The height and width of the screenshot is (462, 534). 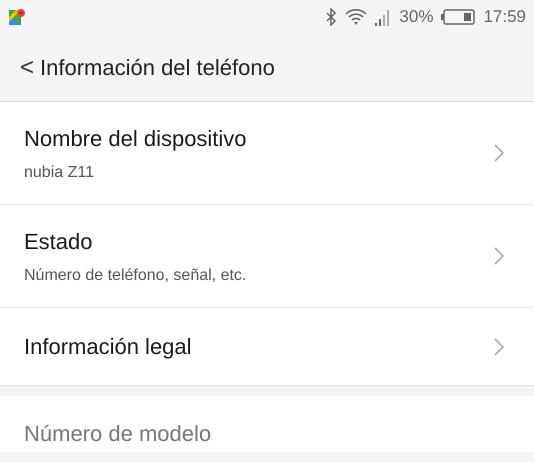 I want to click on signal-icon, so click(x=383, y=17).